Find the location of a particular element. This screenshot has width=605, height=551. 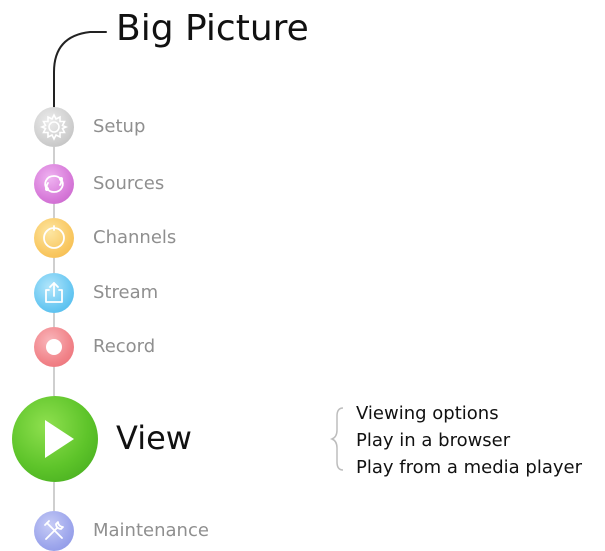

step-maintenance-label: Maintenance is located at coordinates (151, 530).